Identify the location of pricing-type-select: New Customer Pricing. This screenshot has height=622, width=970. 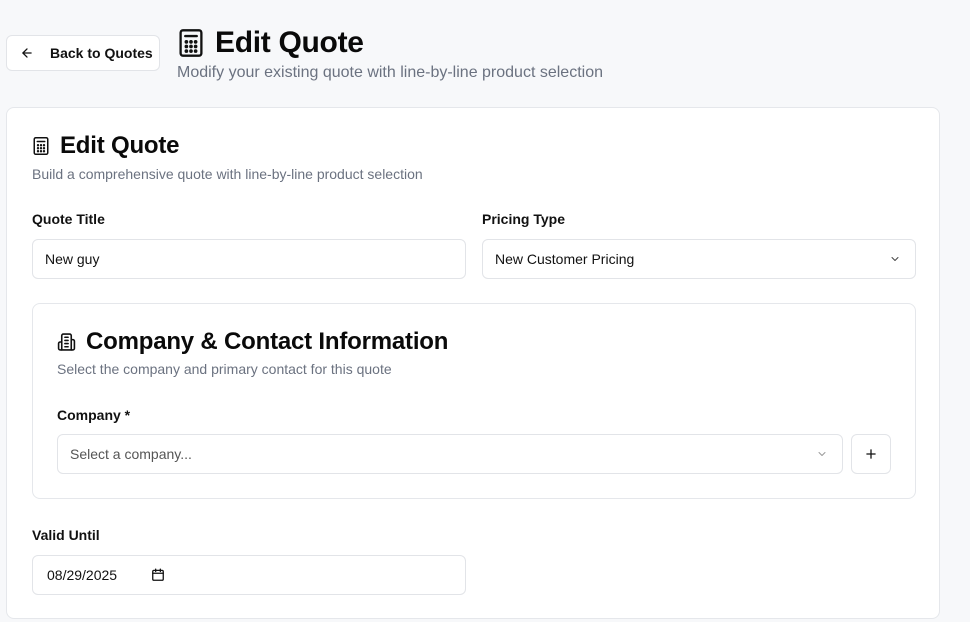
(699, 259).